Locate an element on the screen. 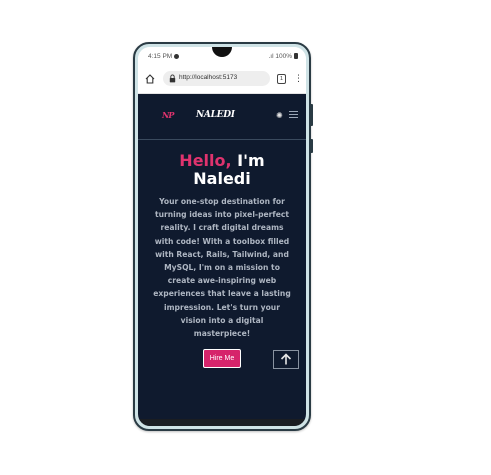  signal-icon: .ıl is located at coordinates (271, 56).